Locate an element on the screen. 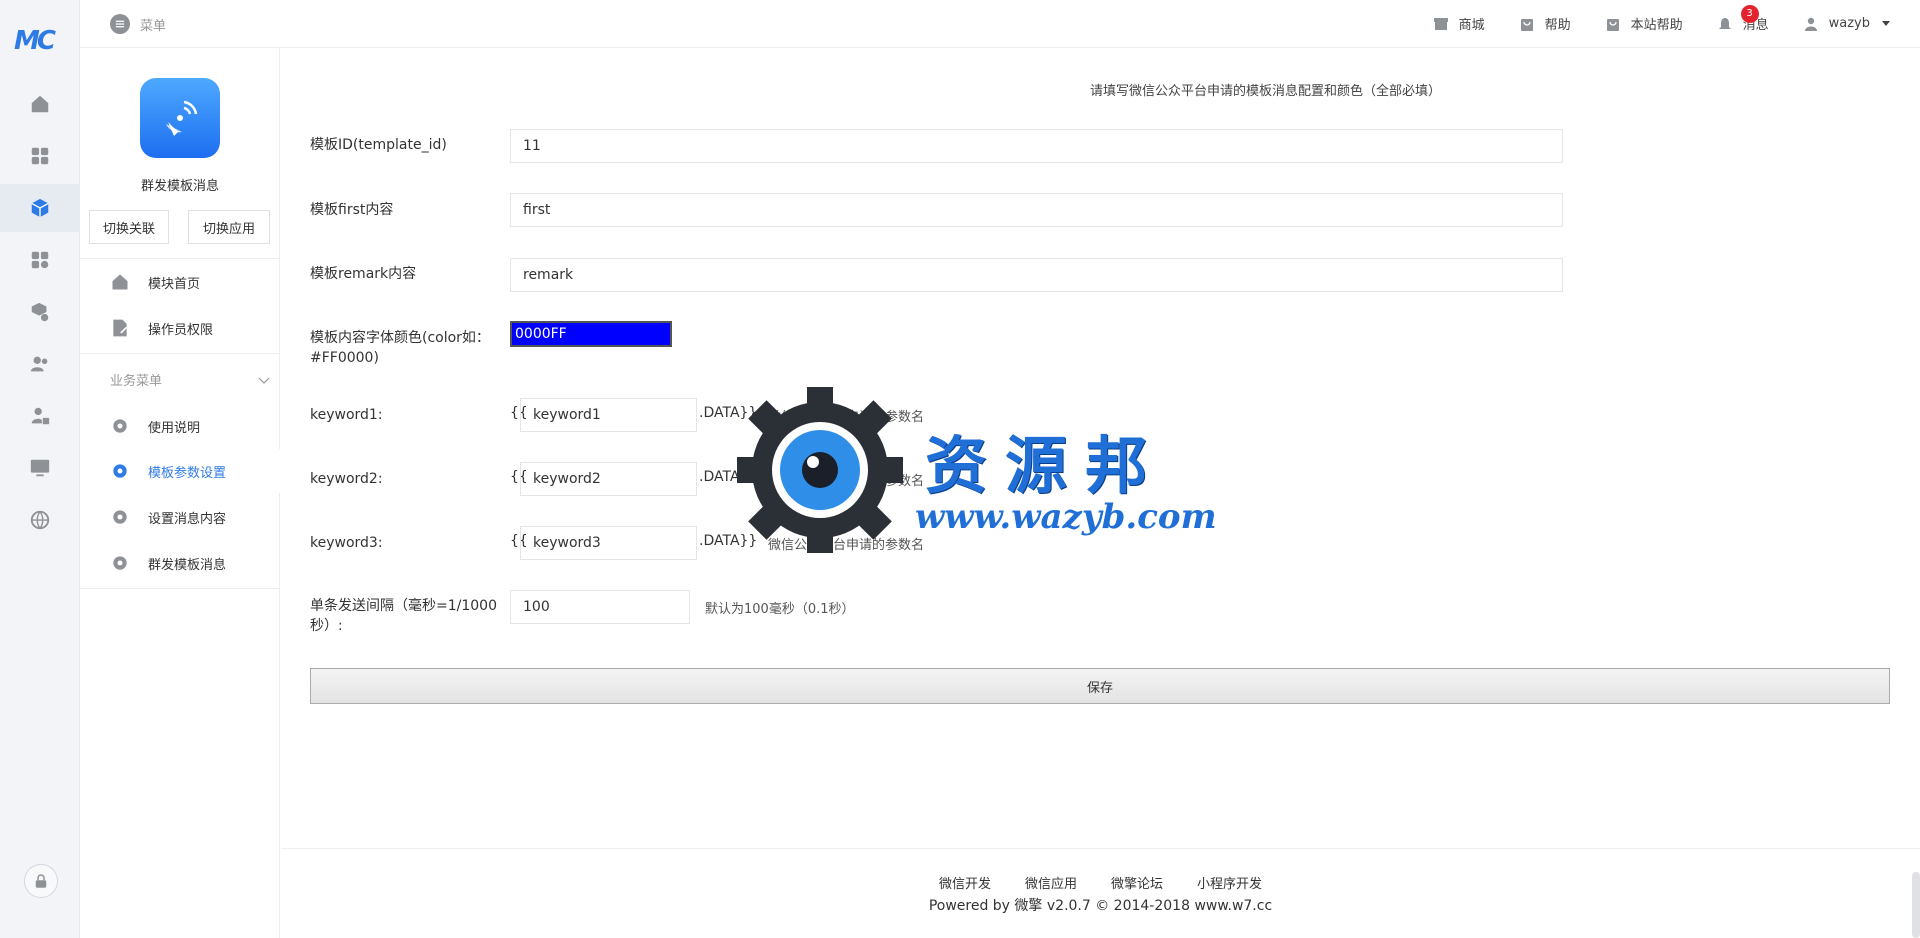  interval-input: 100 is located at coordinates (600, 607).